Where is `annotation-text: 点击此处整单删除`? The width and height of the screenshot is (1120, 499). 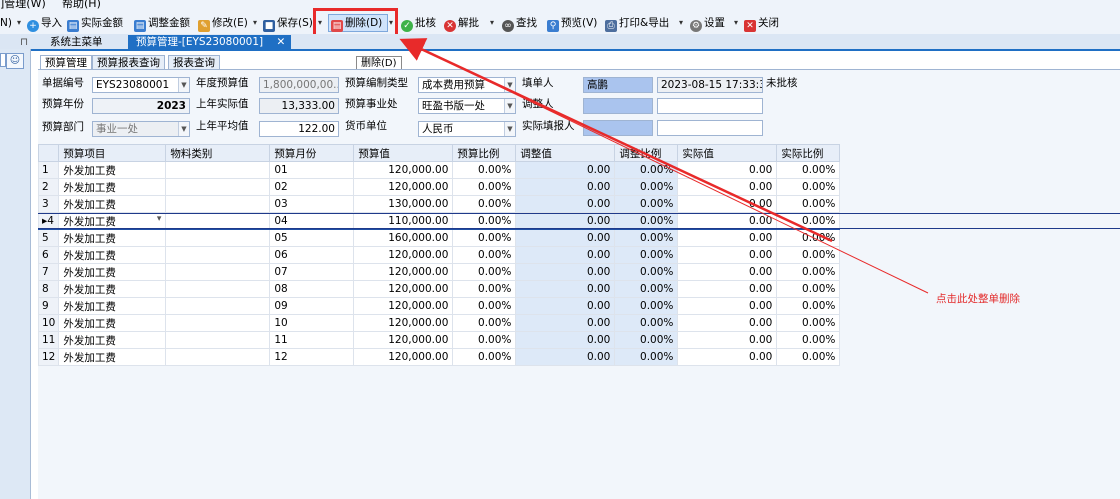
annotation-text: 点击此处整单删除 is located at coordinates (978, 299).